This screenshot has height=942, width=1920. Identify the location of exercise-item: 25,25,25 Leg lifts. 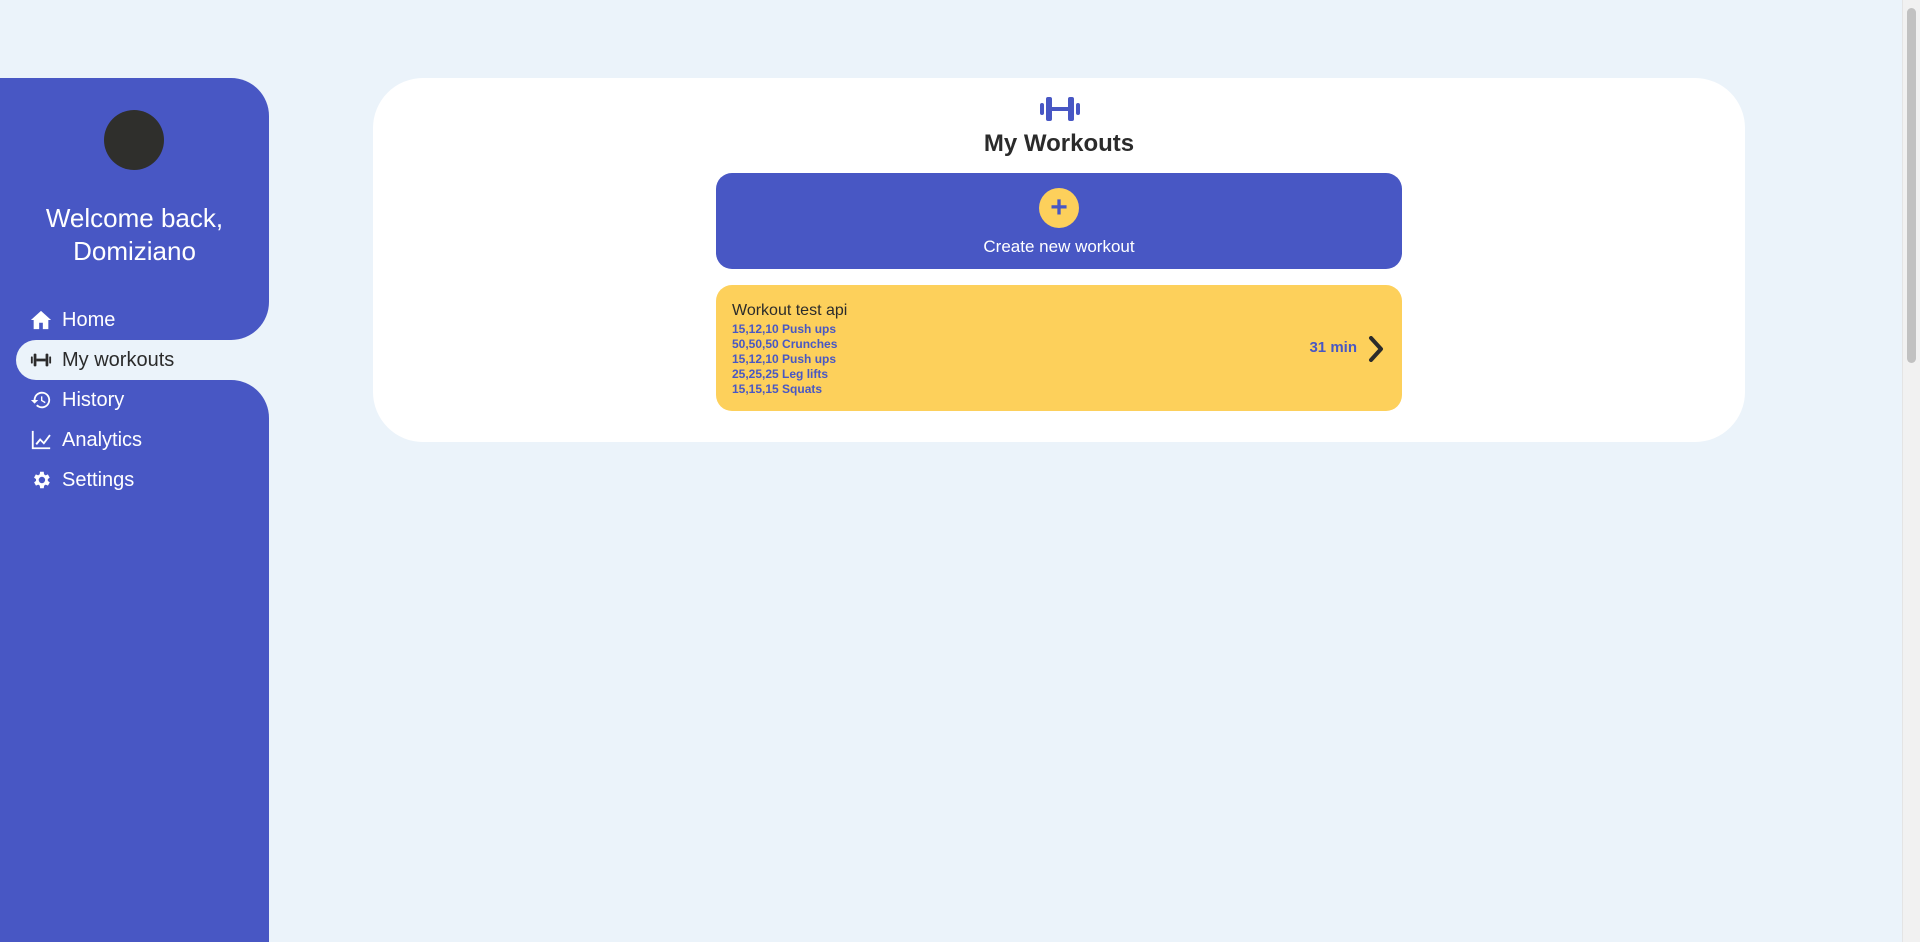
(780, 374).